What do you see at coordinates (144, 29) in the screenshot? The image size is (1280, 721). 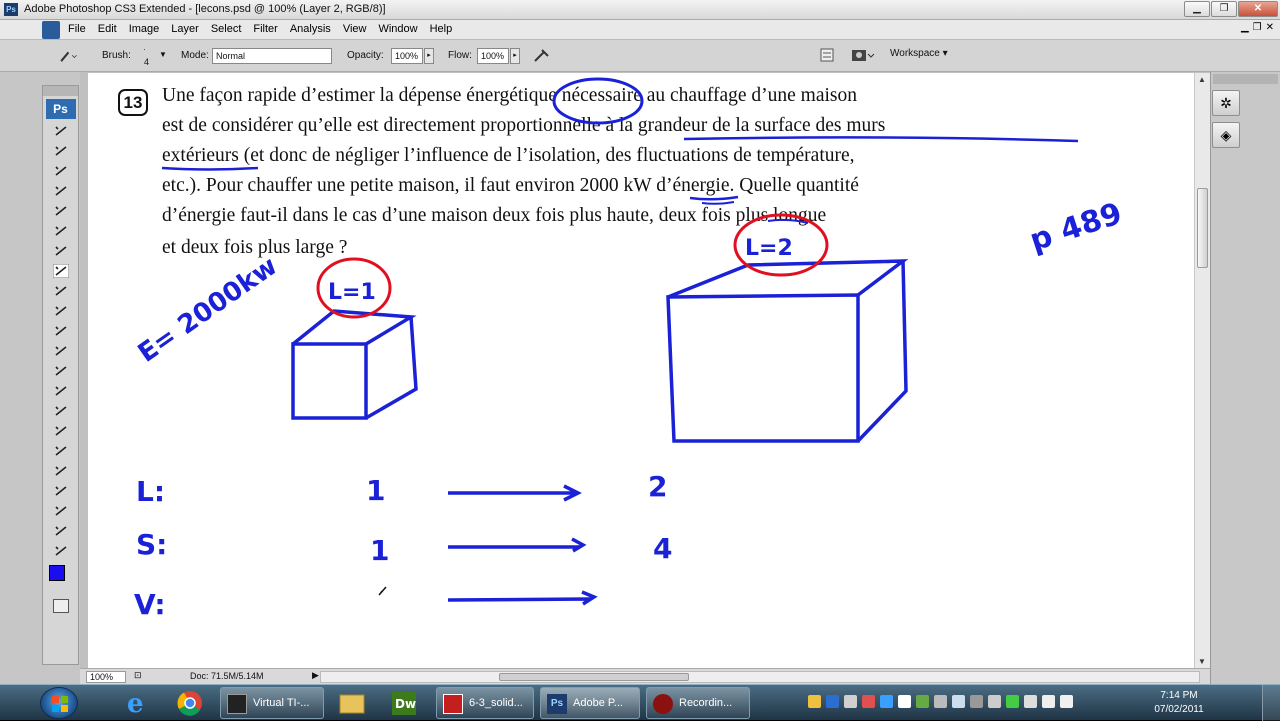 I see `menu-image: Image` at bounding box center [144, 29].